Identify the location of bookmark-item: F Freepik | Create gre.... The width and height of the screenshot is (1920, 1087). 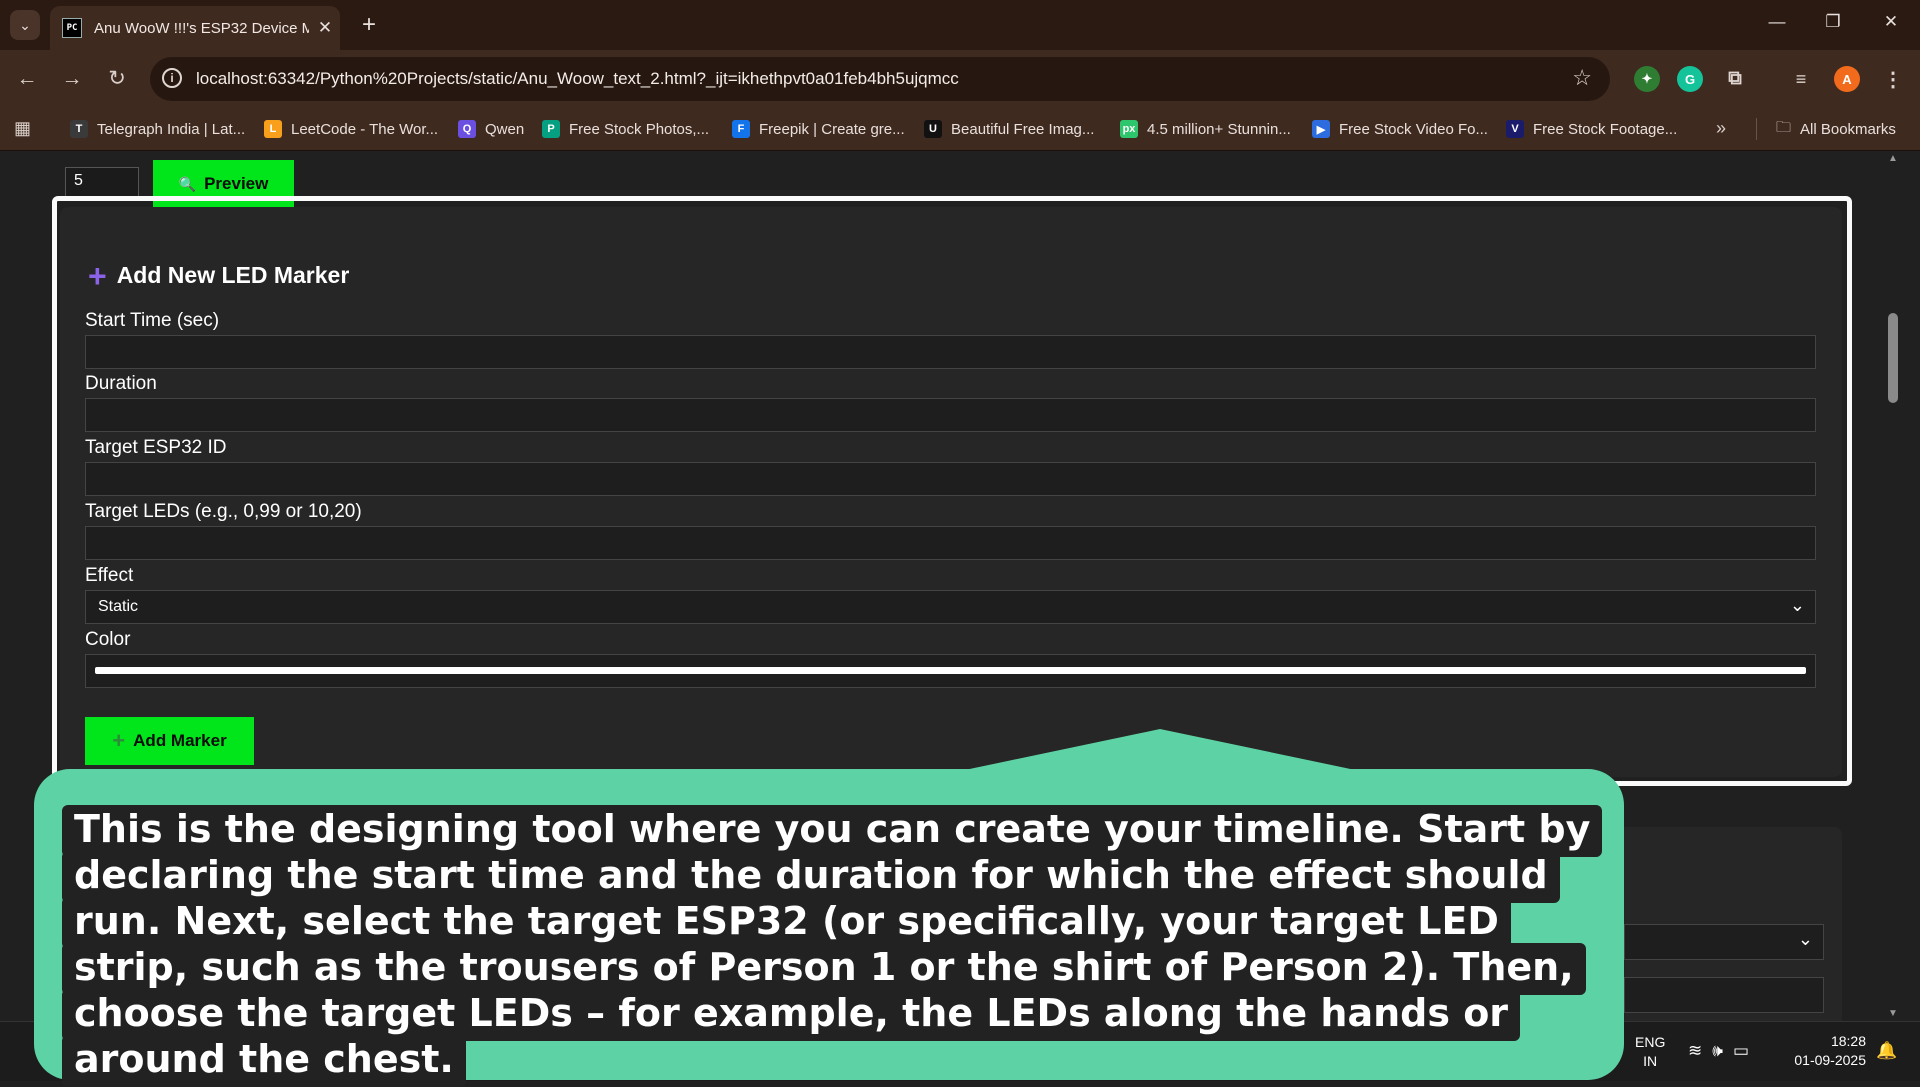
(818, 129).